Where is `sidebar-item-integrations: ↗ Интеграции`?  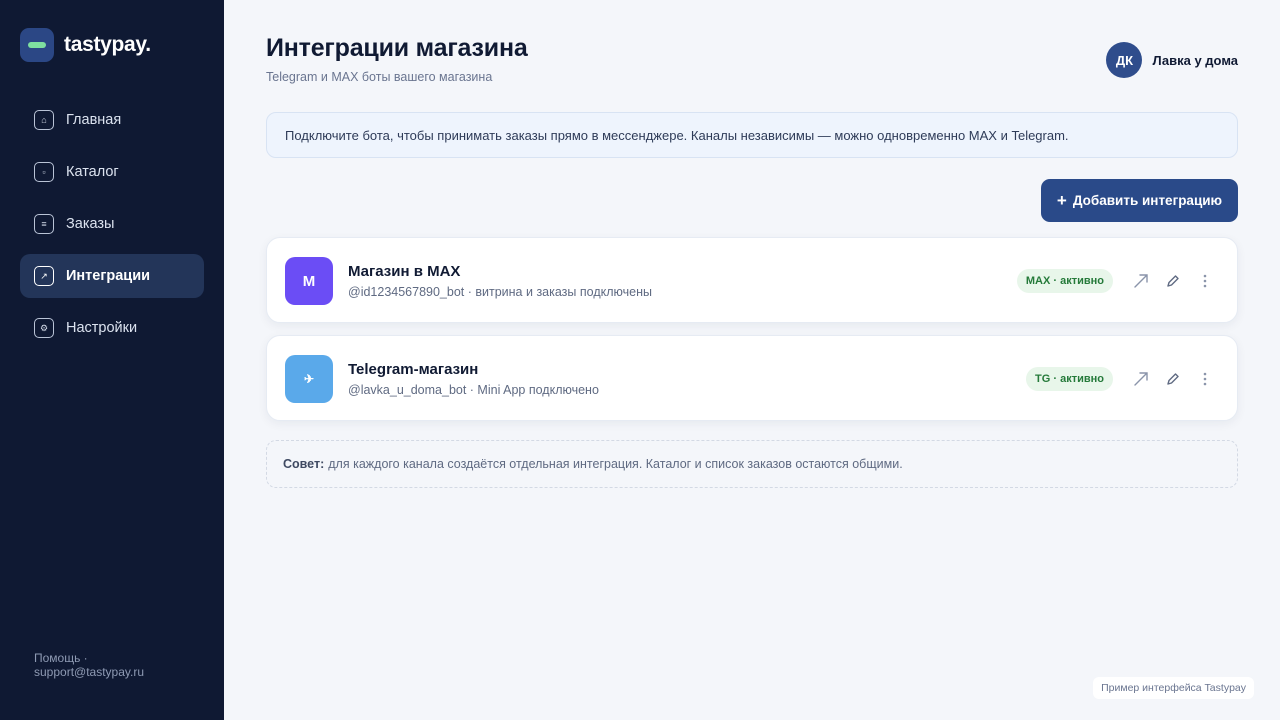
sidebar-item-integrations: ↗ Интеграции is located at coordinates (112, 276).